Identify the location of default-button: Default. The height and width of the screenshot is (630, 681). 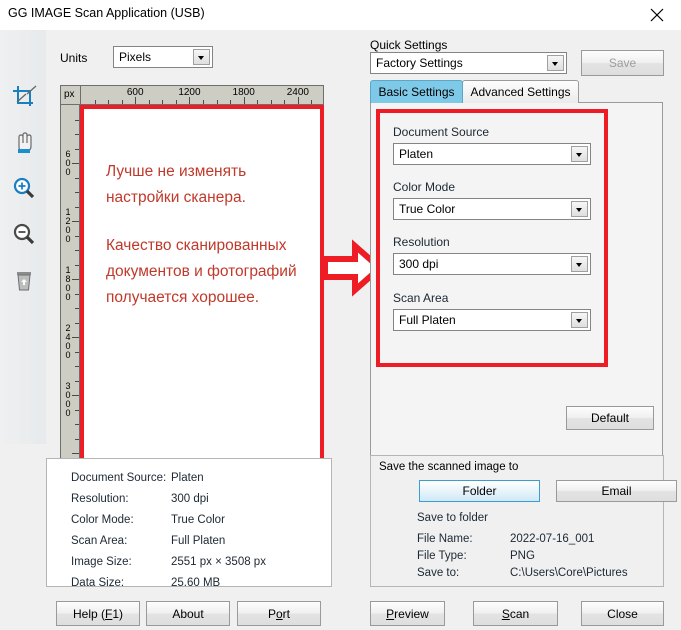
(610, 418).